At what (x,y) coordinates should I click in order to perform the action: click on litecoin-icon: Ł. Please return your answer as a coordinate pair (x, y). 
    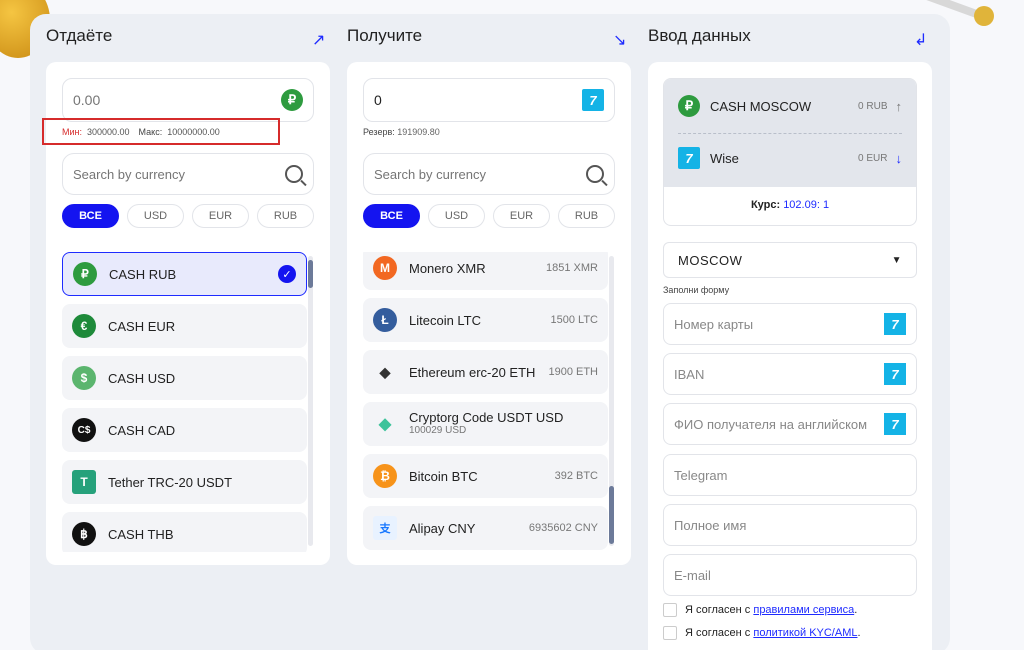
    Looking at the image, I should click on (385, 320).